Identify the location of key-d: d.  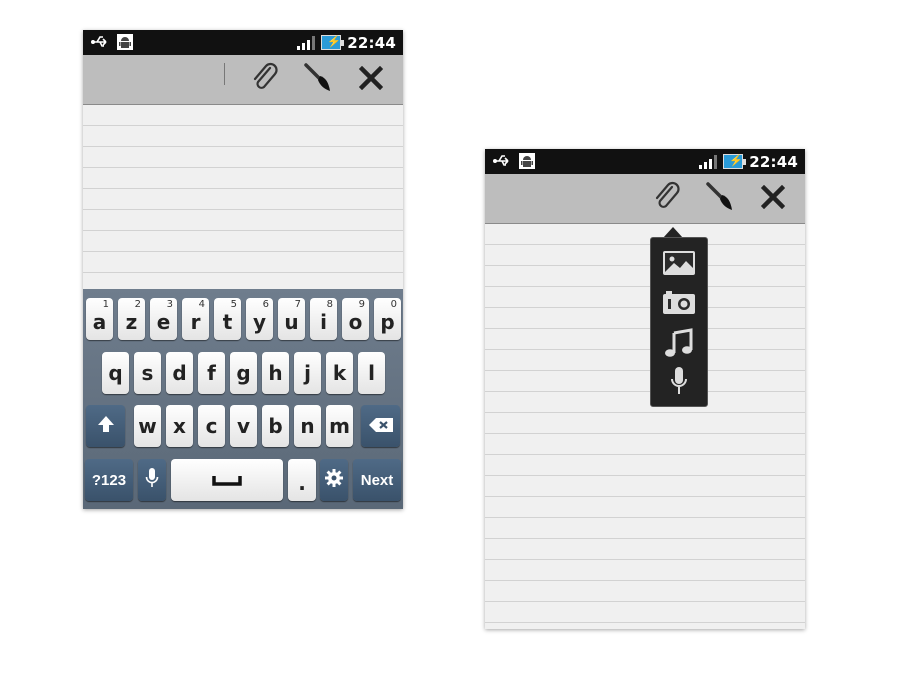
(179, 373).